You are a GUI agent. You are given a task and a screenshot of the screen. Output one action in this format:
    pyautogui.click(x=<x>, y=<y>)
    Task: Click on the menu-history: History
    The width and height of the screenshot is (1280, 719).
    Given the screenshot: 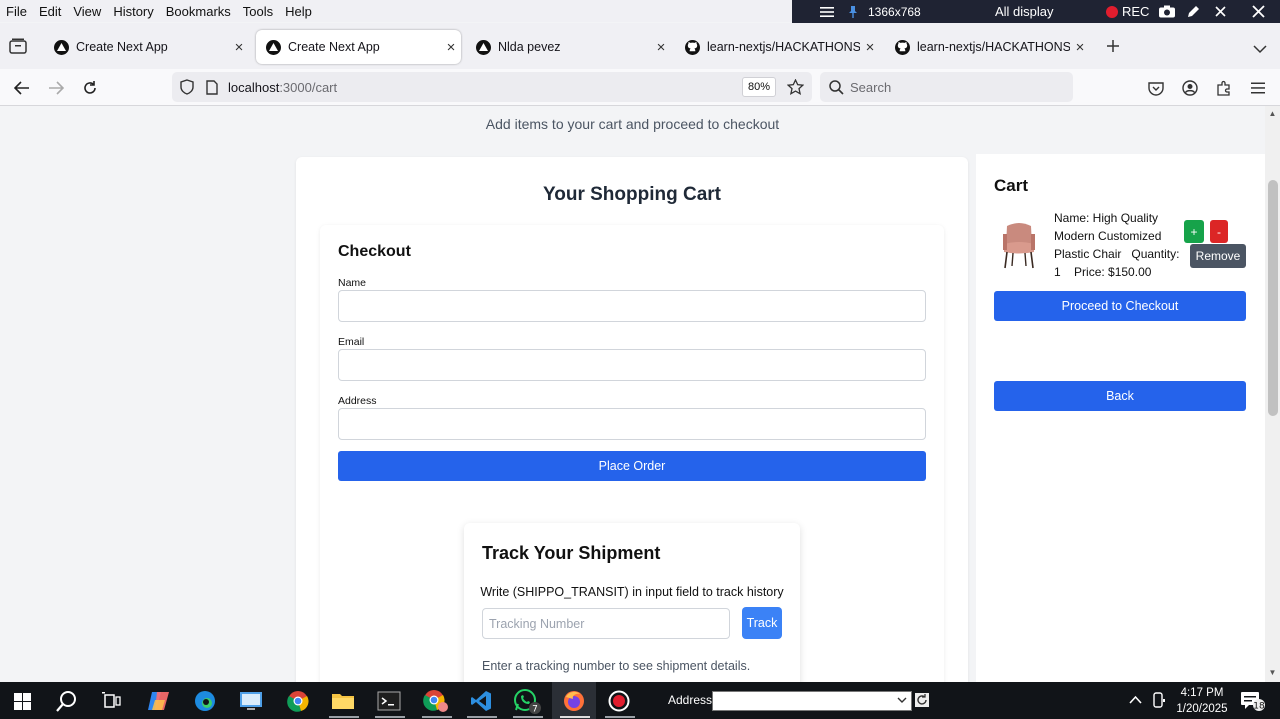 What is the action you would take?
    pyautogui.click(x=133, y=11)
    